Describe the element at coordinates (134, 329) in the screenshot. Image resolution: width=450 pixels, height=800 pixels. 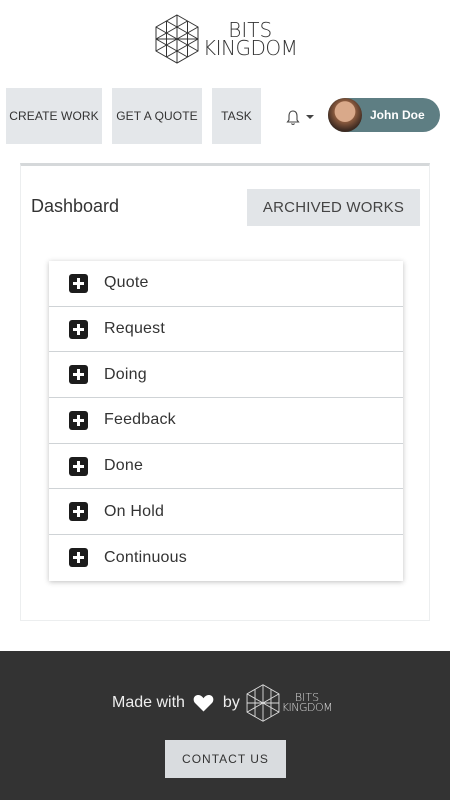
I see `list-item-label: Request` at that location.